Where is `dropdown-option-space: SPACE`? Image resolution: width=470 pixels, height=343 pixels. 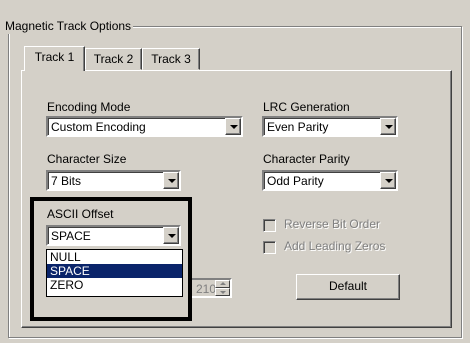
dropdown-option-space: SPACE is located at coordinates (114, 271).